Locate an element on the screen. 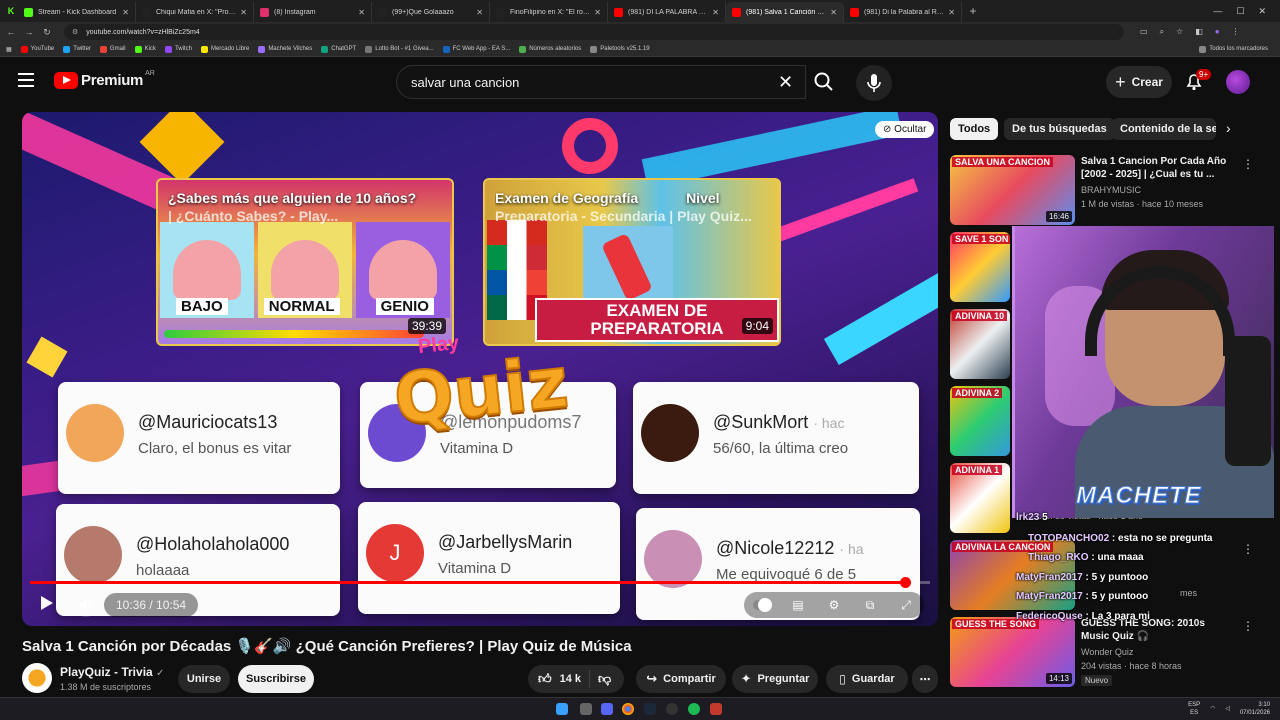 Image resolution: width=1280 pixels, height=720 pixels. start-icon is located at coordinates (562, 709).